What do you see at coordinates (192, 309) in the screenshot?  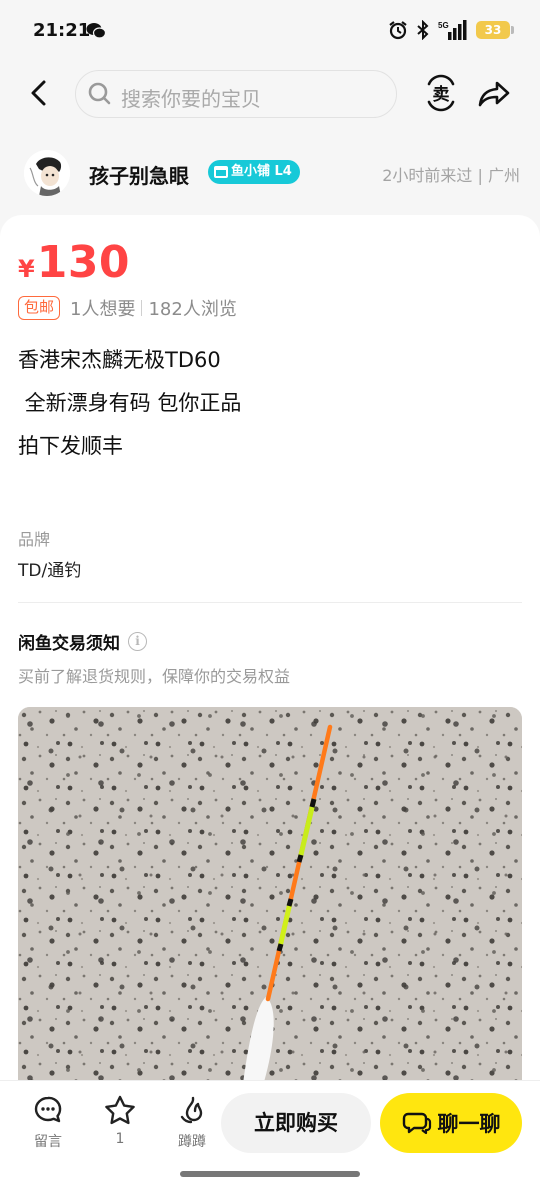 I see `views-count: 182人浏览` at bounding box center [192, 309].